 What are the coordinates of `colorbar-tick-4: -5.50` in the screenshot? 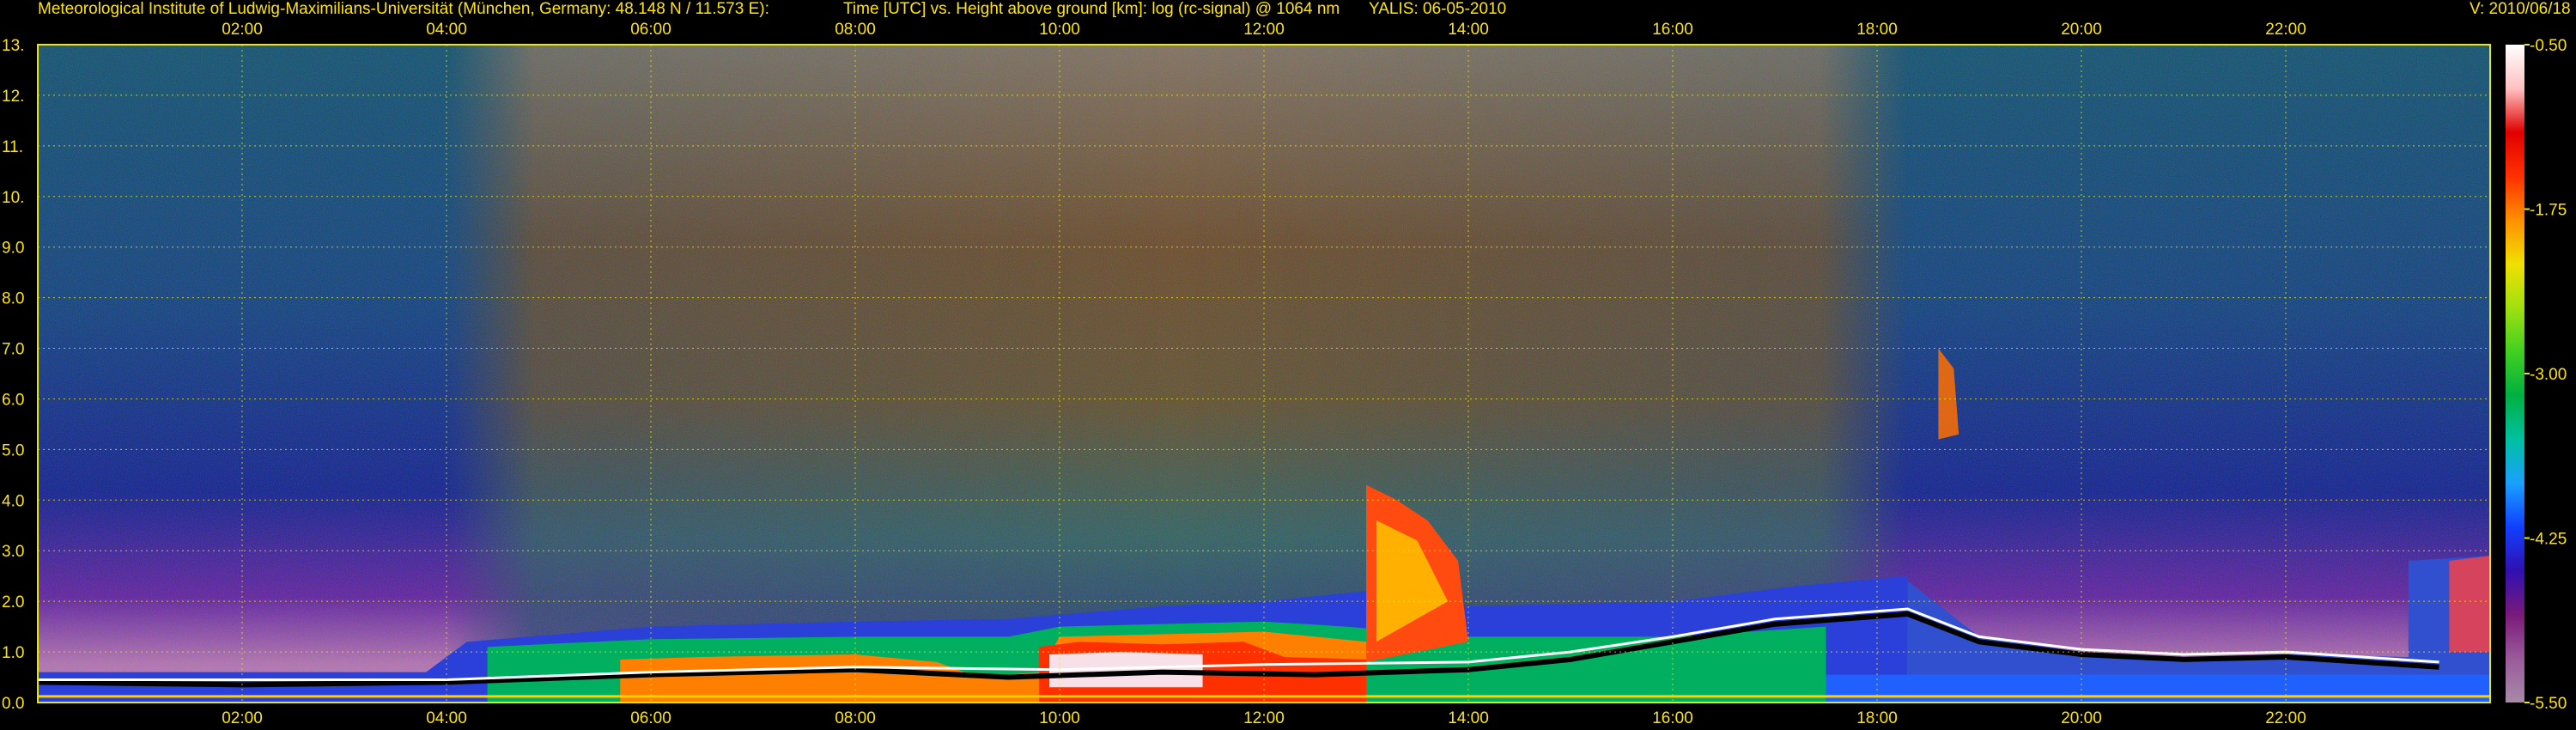 It's located at (2548, 704).